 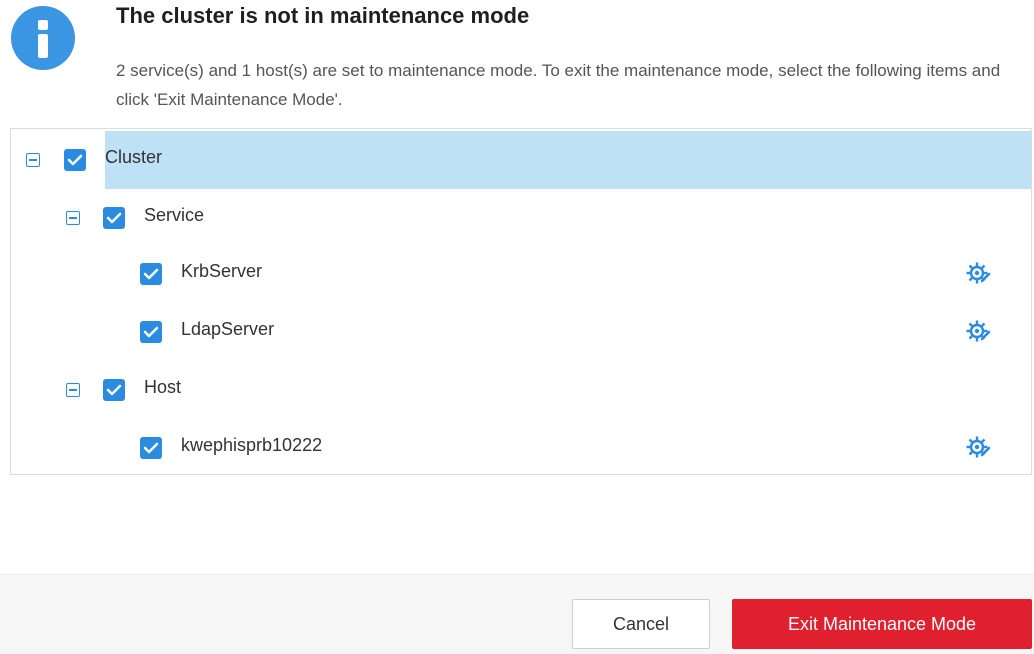 What do you see at coordinates (114, 390) in the screenshot?
I see `checkbox-host` at bounding box center [114, 390].